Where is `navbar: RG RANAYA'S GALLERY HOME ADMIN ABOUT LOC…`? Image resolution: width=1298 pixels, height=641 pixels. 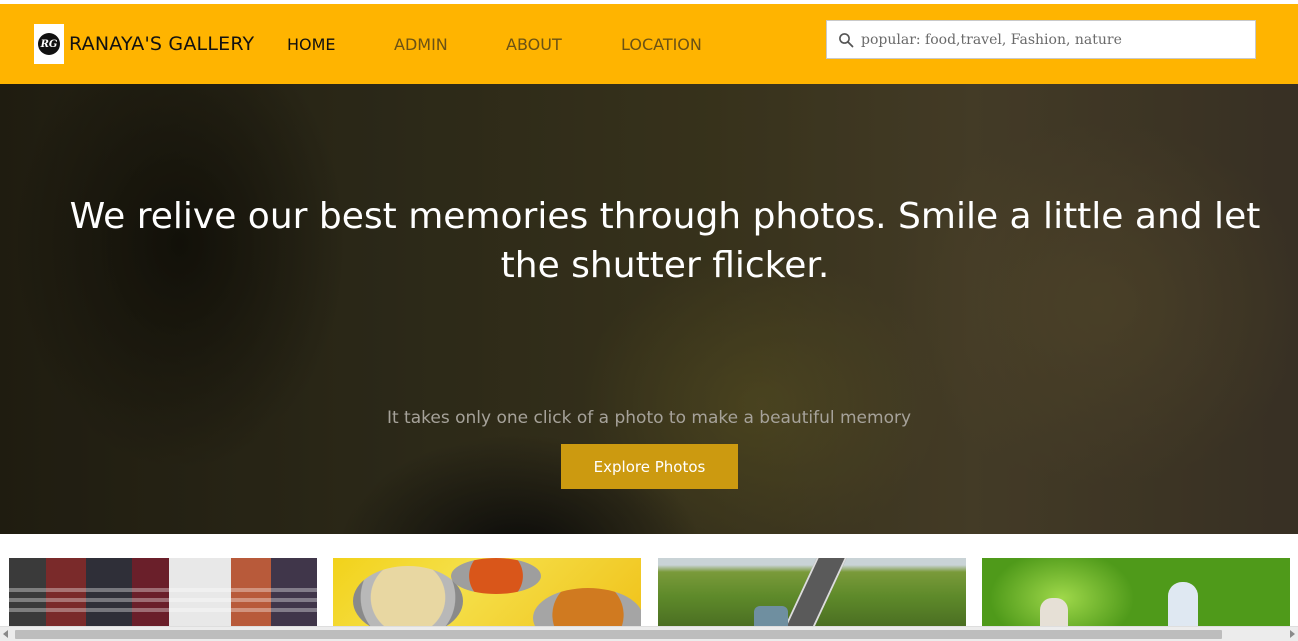 navbar: RG RANAYA'S GALLERY HOME ADMIN ABOUT LOC… is located at coordinates (649, 44).